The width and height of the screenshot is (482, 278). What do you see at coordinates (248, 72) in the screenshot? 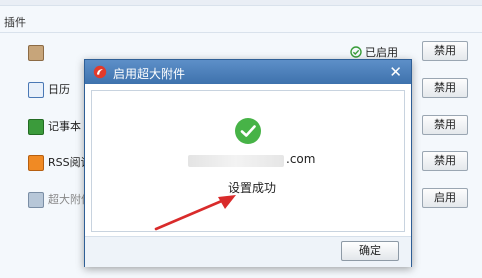
I see `dialog-title-bar: 启用超大附件 ✕` at bounding box center [248, 72].